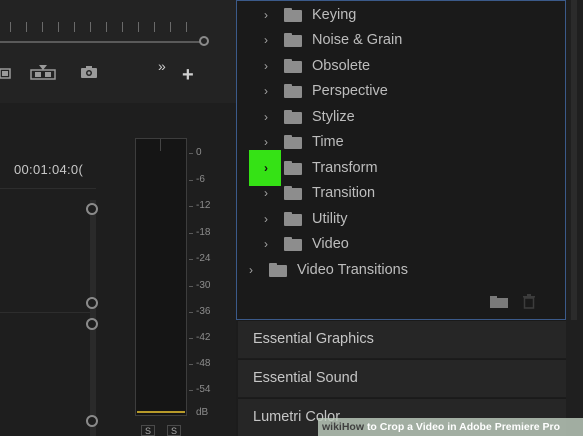 The image size is (583, 436). What do you see at coordinates (333, 117) in the screenshot?
I see `folder-label: Stylize` at bounding box center [333, 117].